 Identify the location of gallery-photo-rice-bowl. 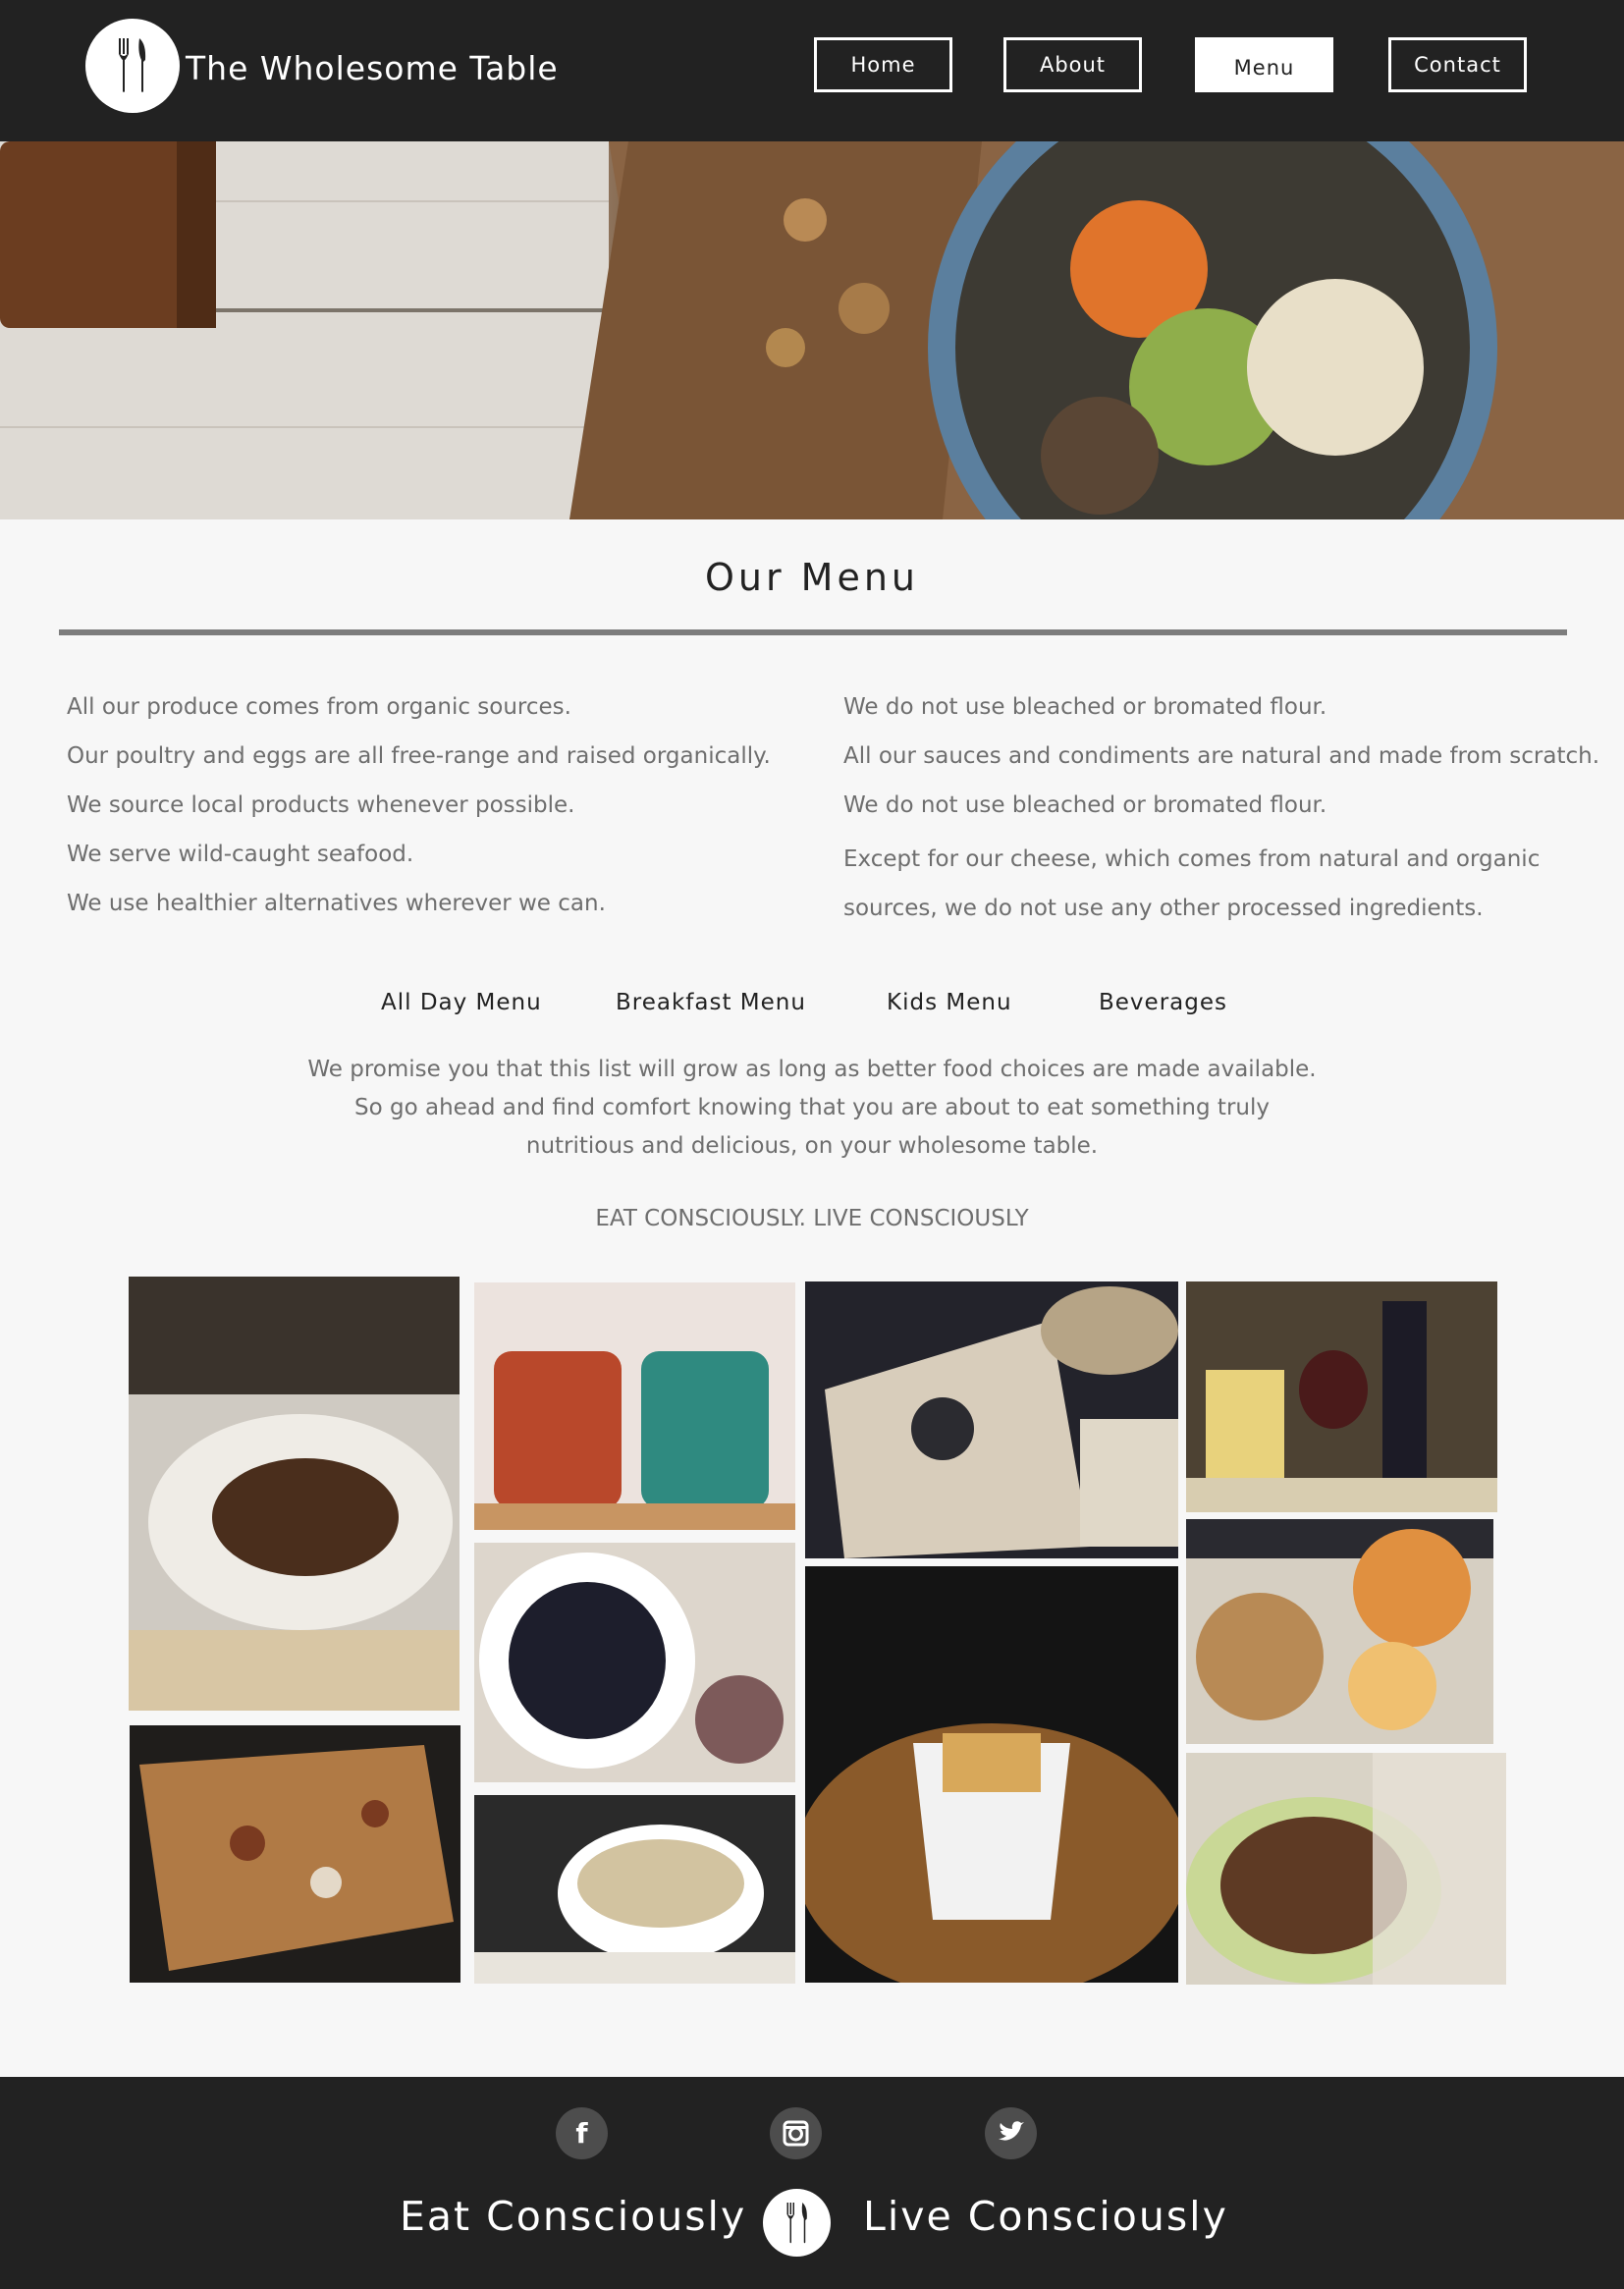
(634, 1889).